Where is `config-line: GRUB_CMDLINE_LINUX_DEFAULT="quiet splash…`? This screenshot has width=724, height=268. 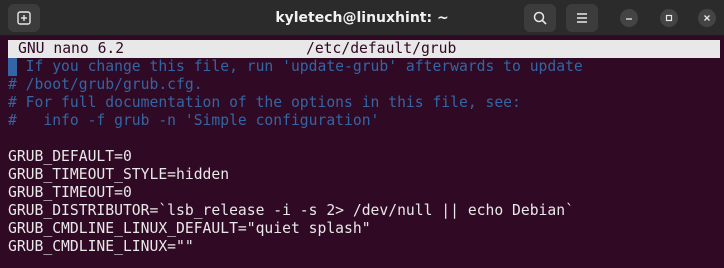
config-line: GRUB_CMDLINE_LINUX_DEFAULT="quiet splash… is located at coordinates (189, 228).